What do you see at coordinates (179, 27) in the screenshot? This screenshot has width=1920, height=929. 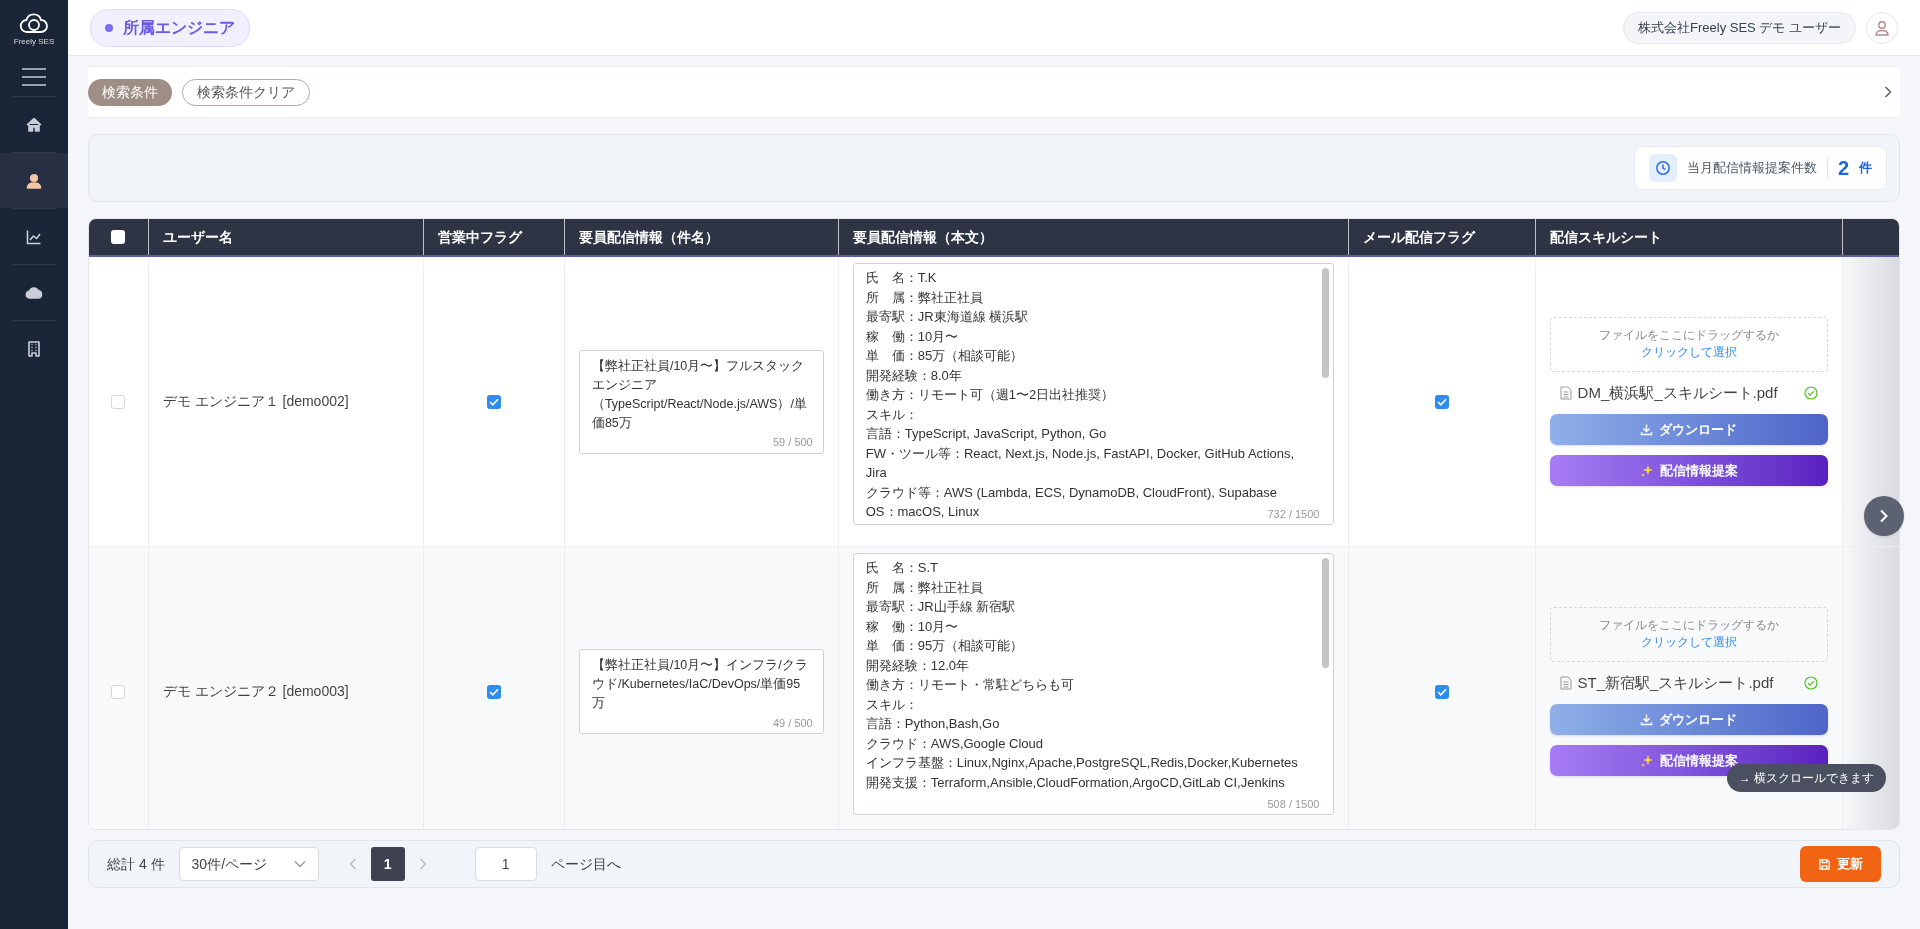 I see `page-title: 所属エンジニア` at bounding box center [179, 27].